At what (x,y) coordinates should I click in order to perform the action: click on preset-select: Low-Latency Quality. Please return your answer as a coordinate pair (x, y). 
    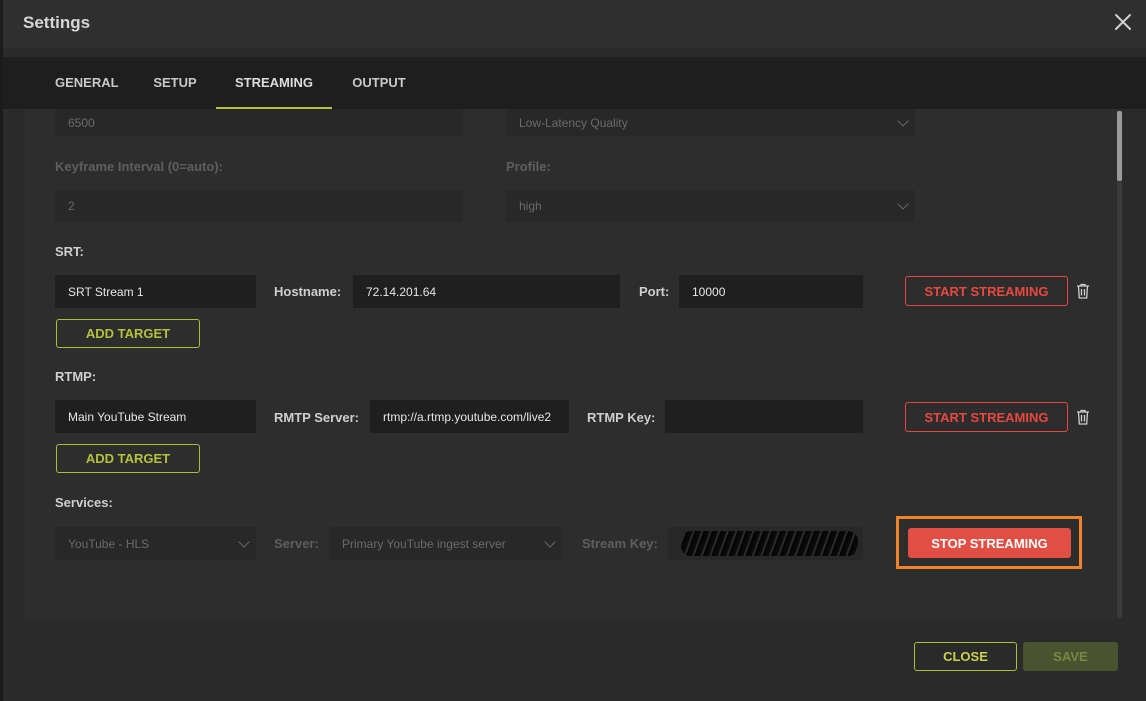
    Looking at the image, I should click on (710, 122).